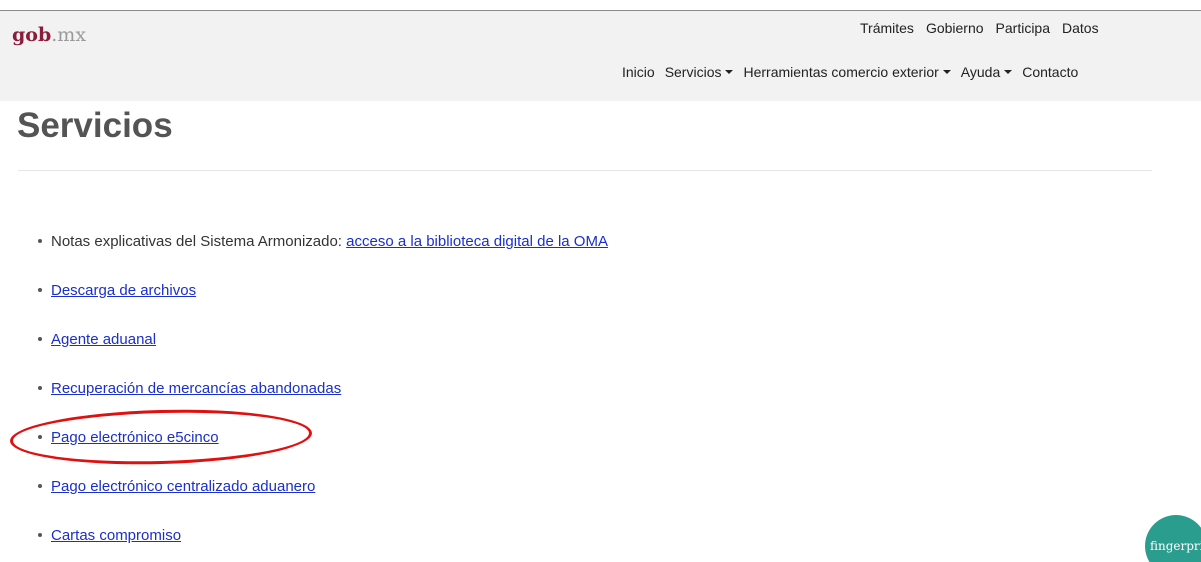 This screenshot has height=562, width=1201. What do you see at coordinates (1173, 538) in the screenshot?
I see `fingerprint-badge: fingerpri` at bounding box center [1173, 538].